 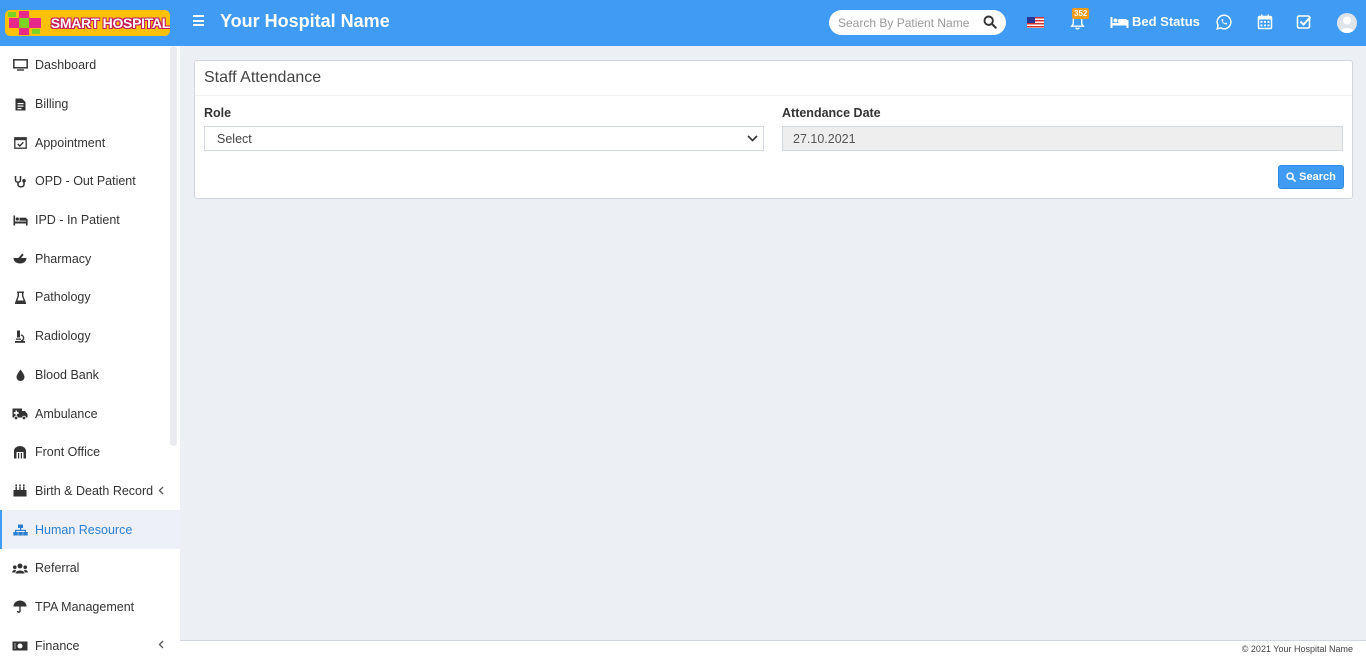 What do you see at coordinates (20, 607) in the screenshot?
I see `umbrella-icon` at bounding box center [20, 607].